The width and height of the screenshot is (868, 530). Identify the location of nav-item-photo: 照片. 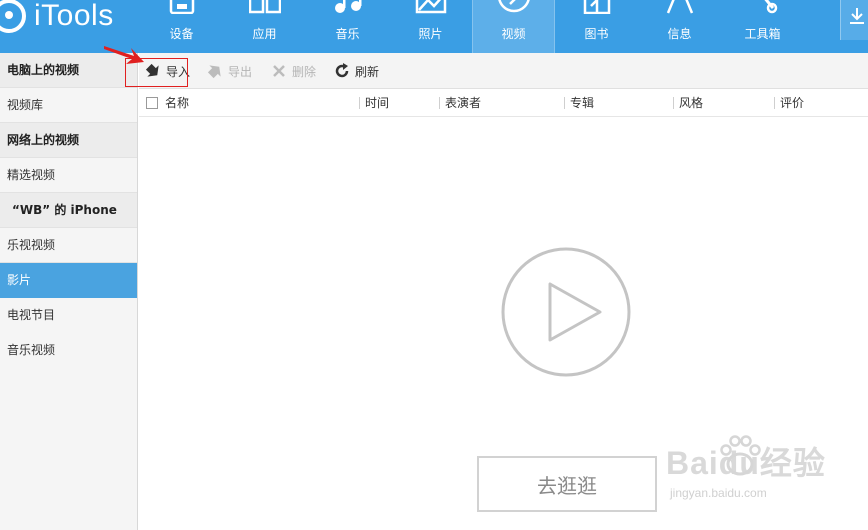
(430, 26).